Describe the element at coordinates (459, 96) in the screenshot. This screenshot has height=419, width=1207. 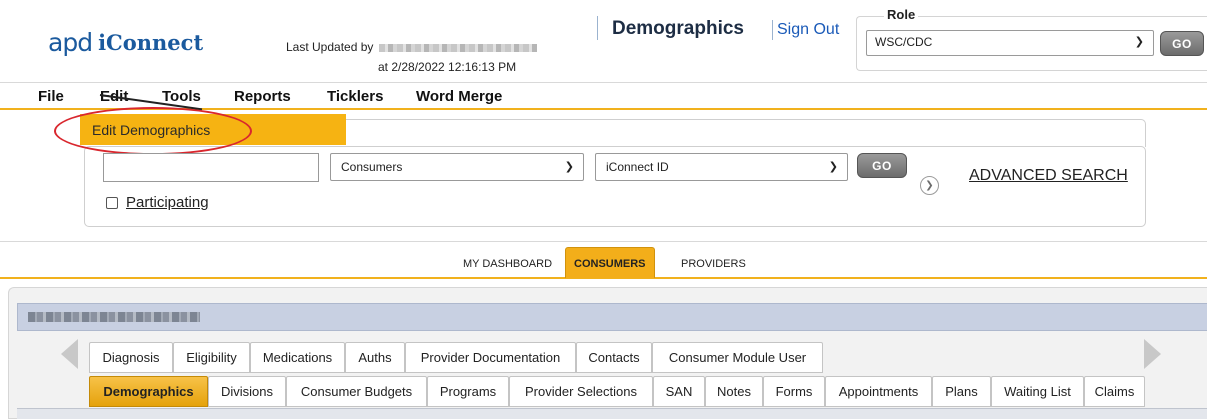
I see `menu-word-merge: Word Merge` at that location.